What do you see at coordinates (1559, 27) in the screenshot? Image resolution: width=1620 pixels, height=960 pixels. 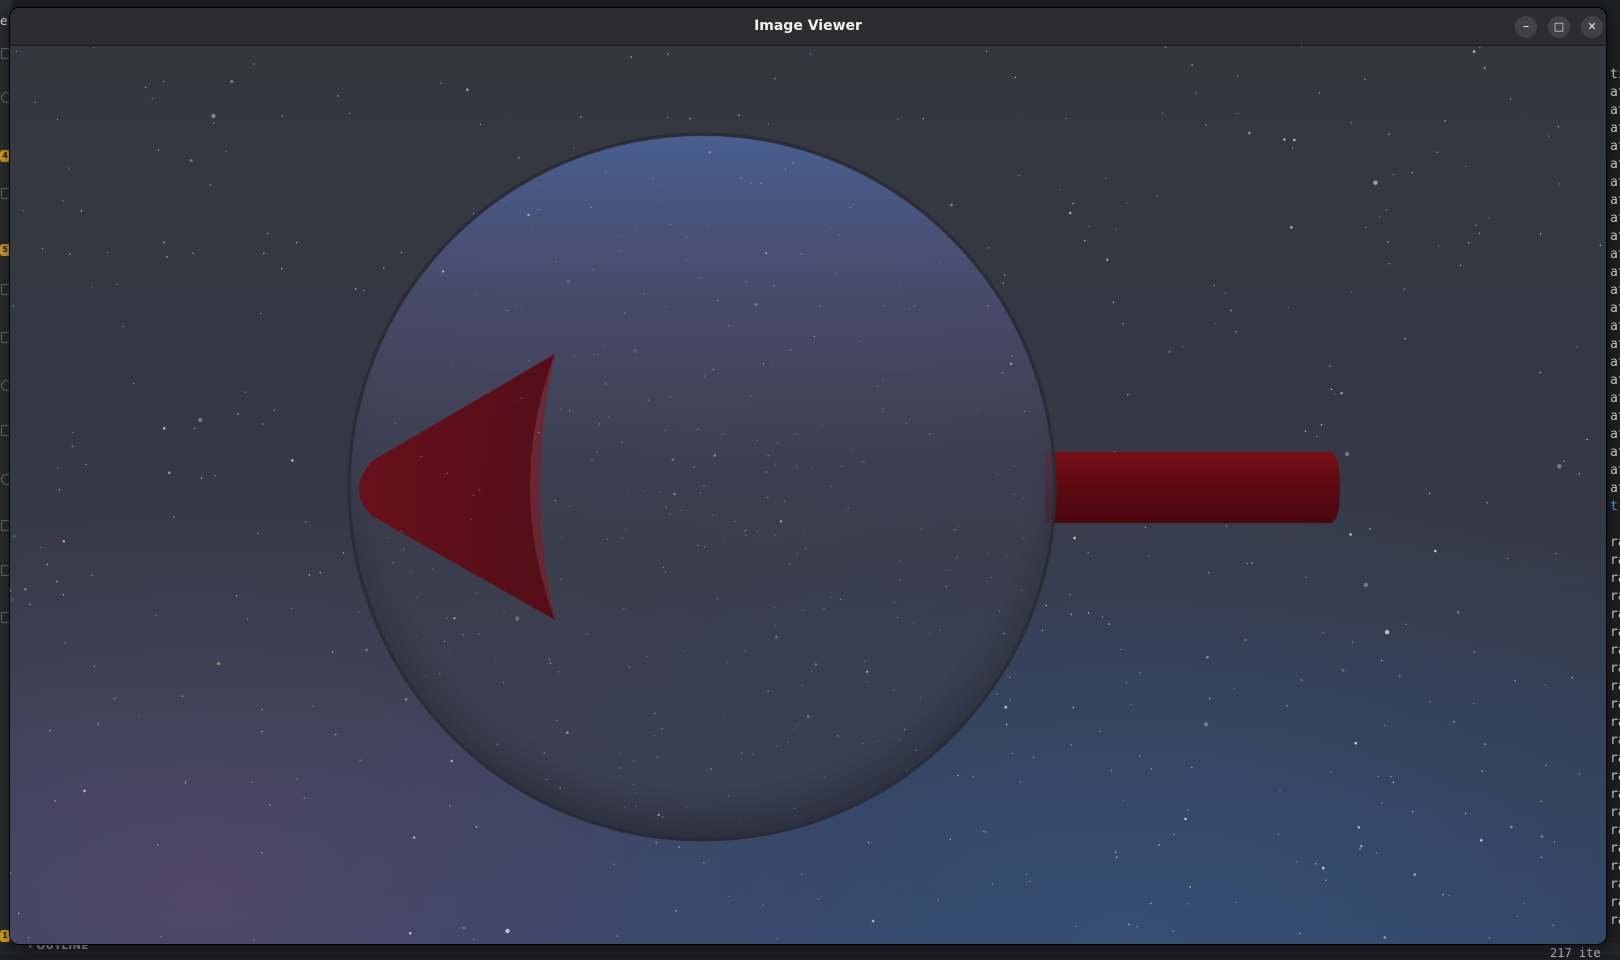 I see `maximize-button: □` at bounding box center [1559, 27].